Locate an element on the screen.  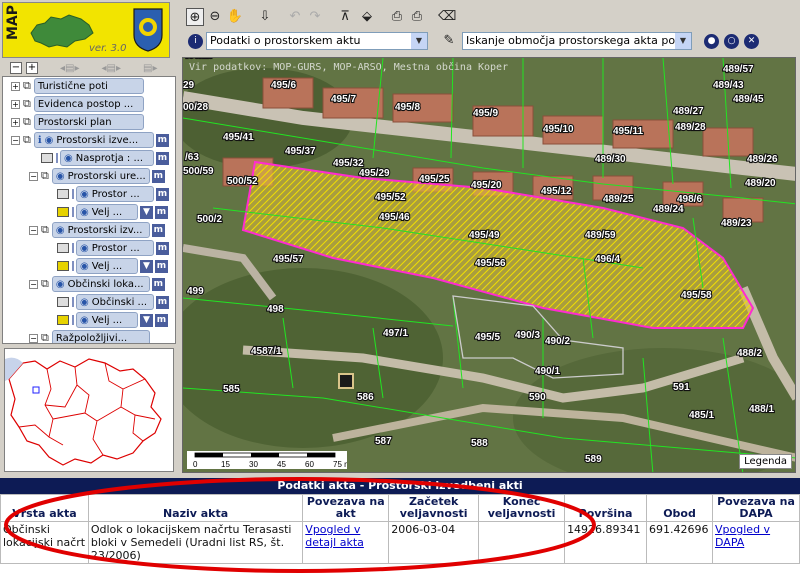
zoom-out-icon: ⊖ is located at coordinates (215, 17).